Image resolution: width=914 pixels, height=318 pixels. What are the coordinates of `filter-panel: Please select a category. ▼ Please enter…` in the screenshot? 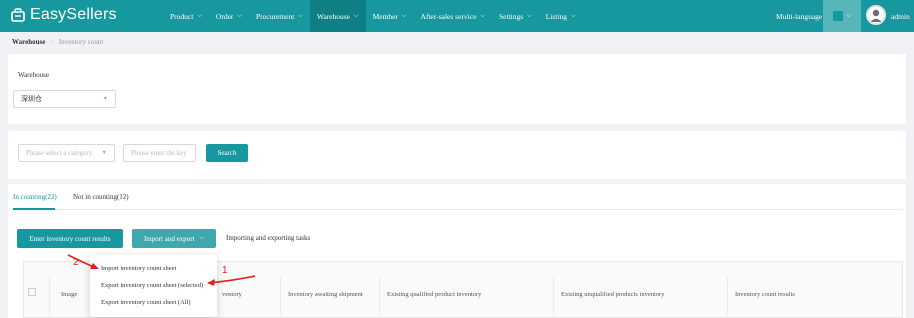 It's located at (457, 155).